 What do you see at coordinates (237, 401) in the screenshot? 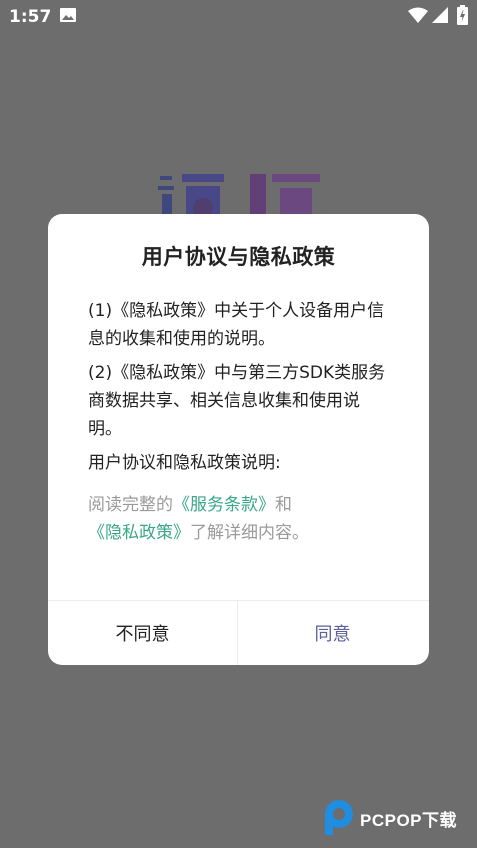
I see `paragraph-third-party-sdk: (2)《隐私政策》中与第三方SDK类服务商数据共享、相关信息收集和使用说明。` at bounding box center [237, 401].